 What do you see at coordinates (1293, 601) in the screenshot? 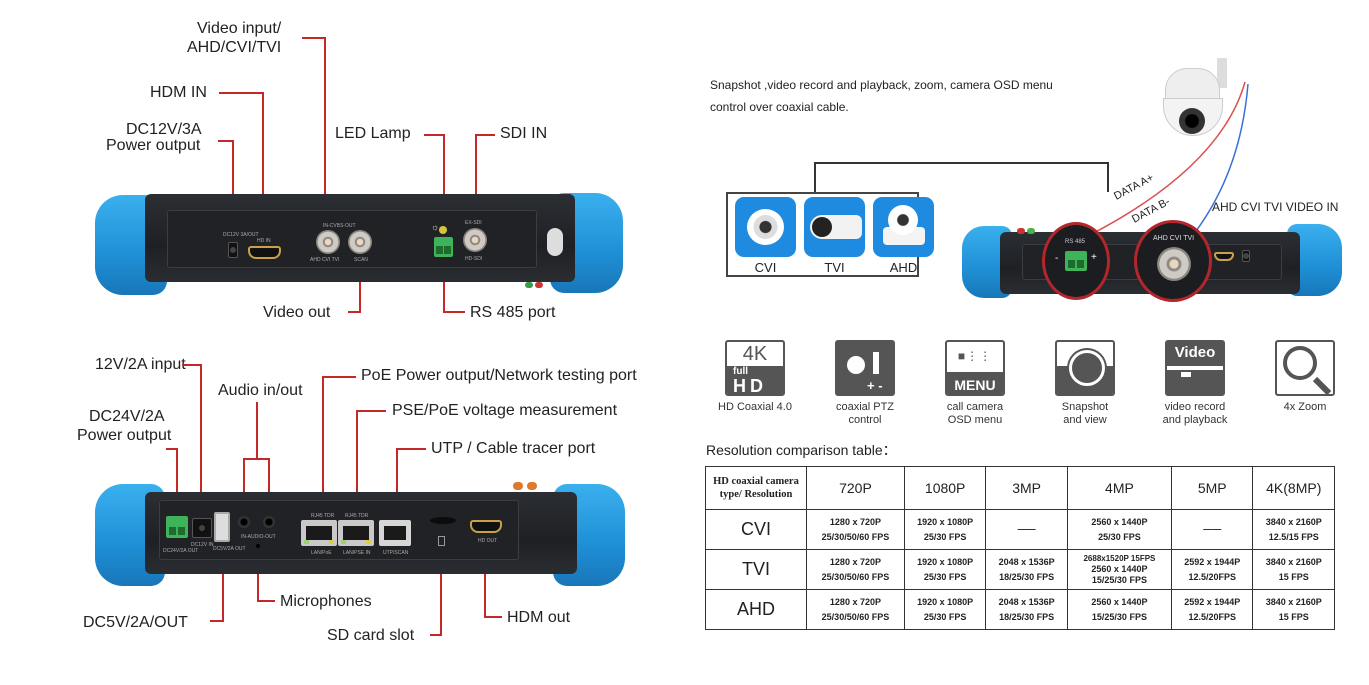
I see `cell-line-1: 3840 x 2160P` at bounding box center [1293, 601].